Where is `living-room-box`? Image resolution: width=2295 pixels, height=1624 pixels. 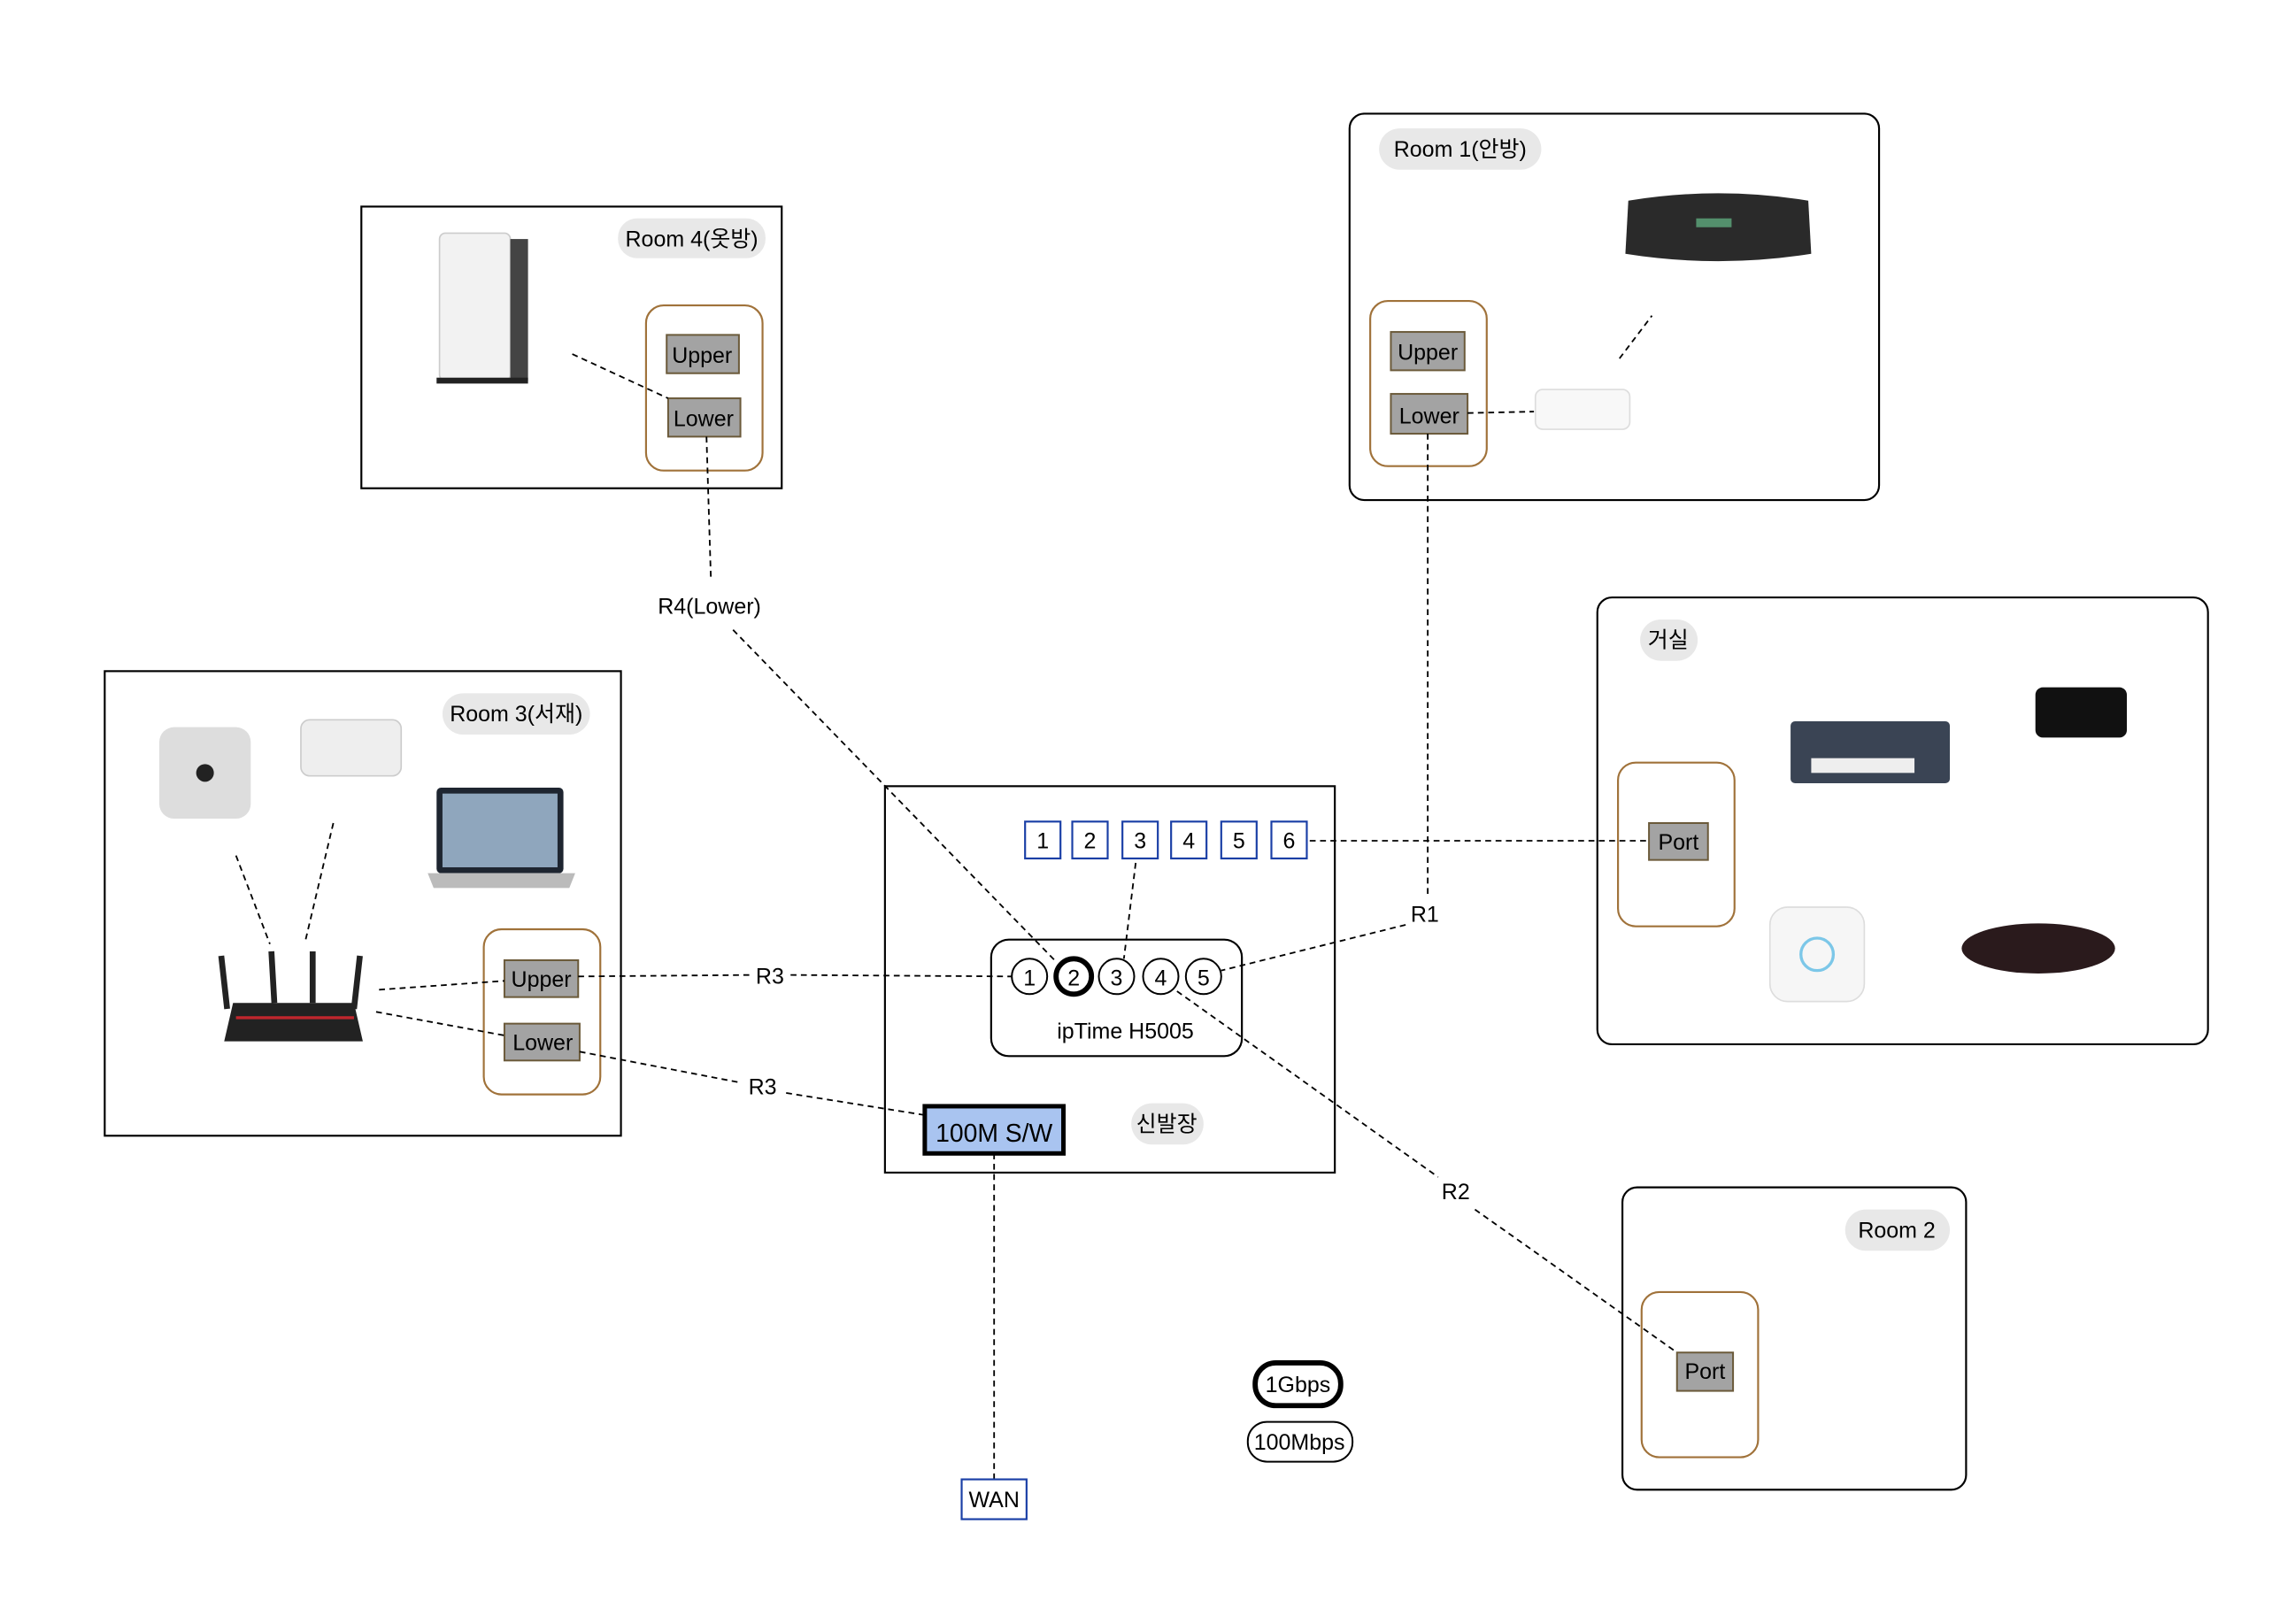
living-room-box is located at coordinates (1903, 821).